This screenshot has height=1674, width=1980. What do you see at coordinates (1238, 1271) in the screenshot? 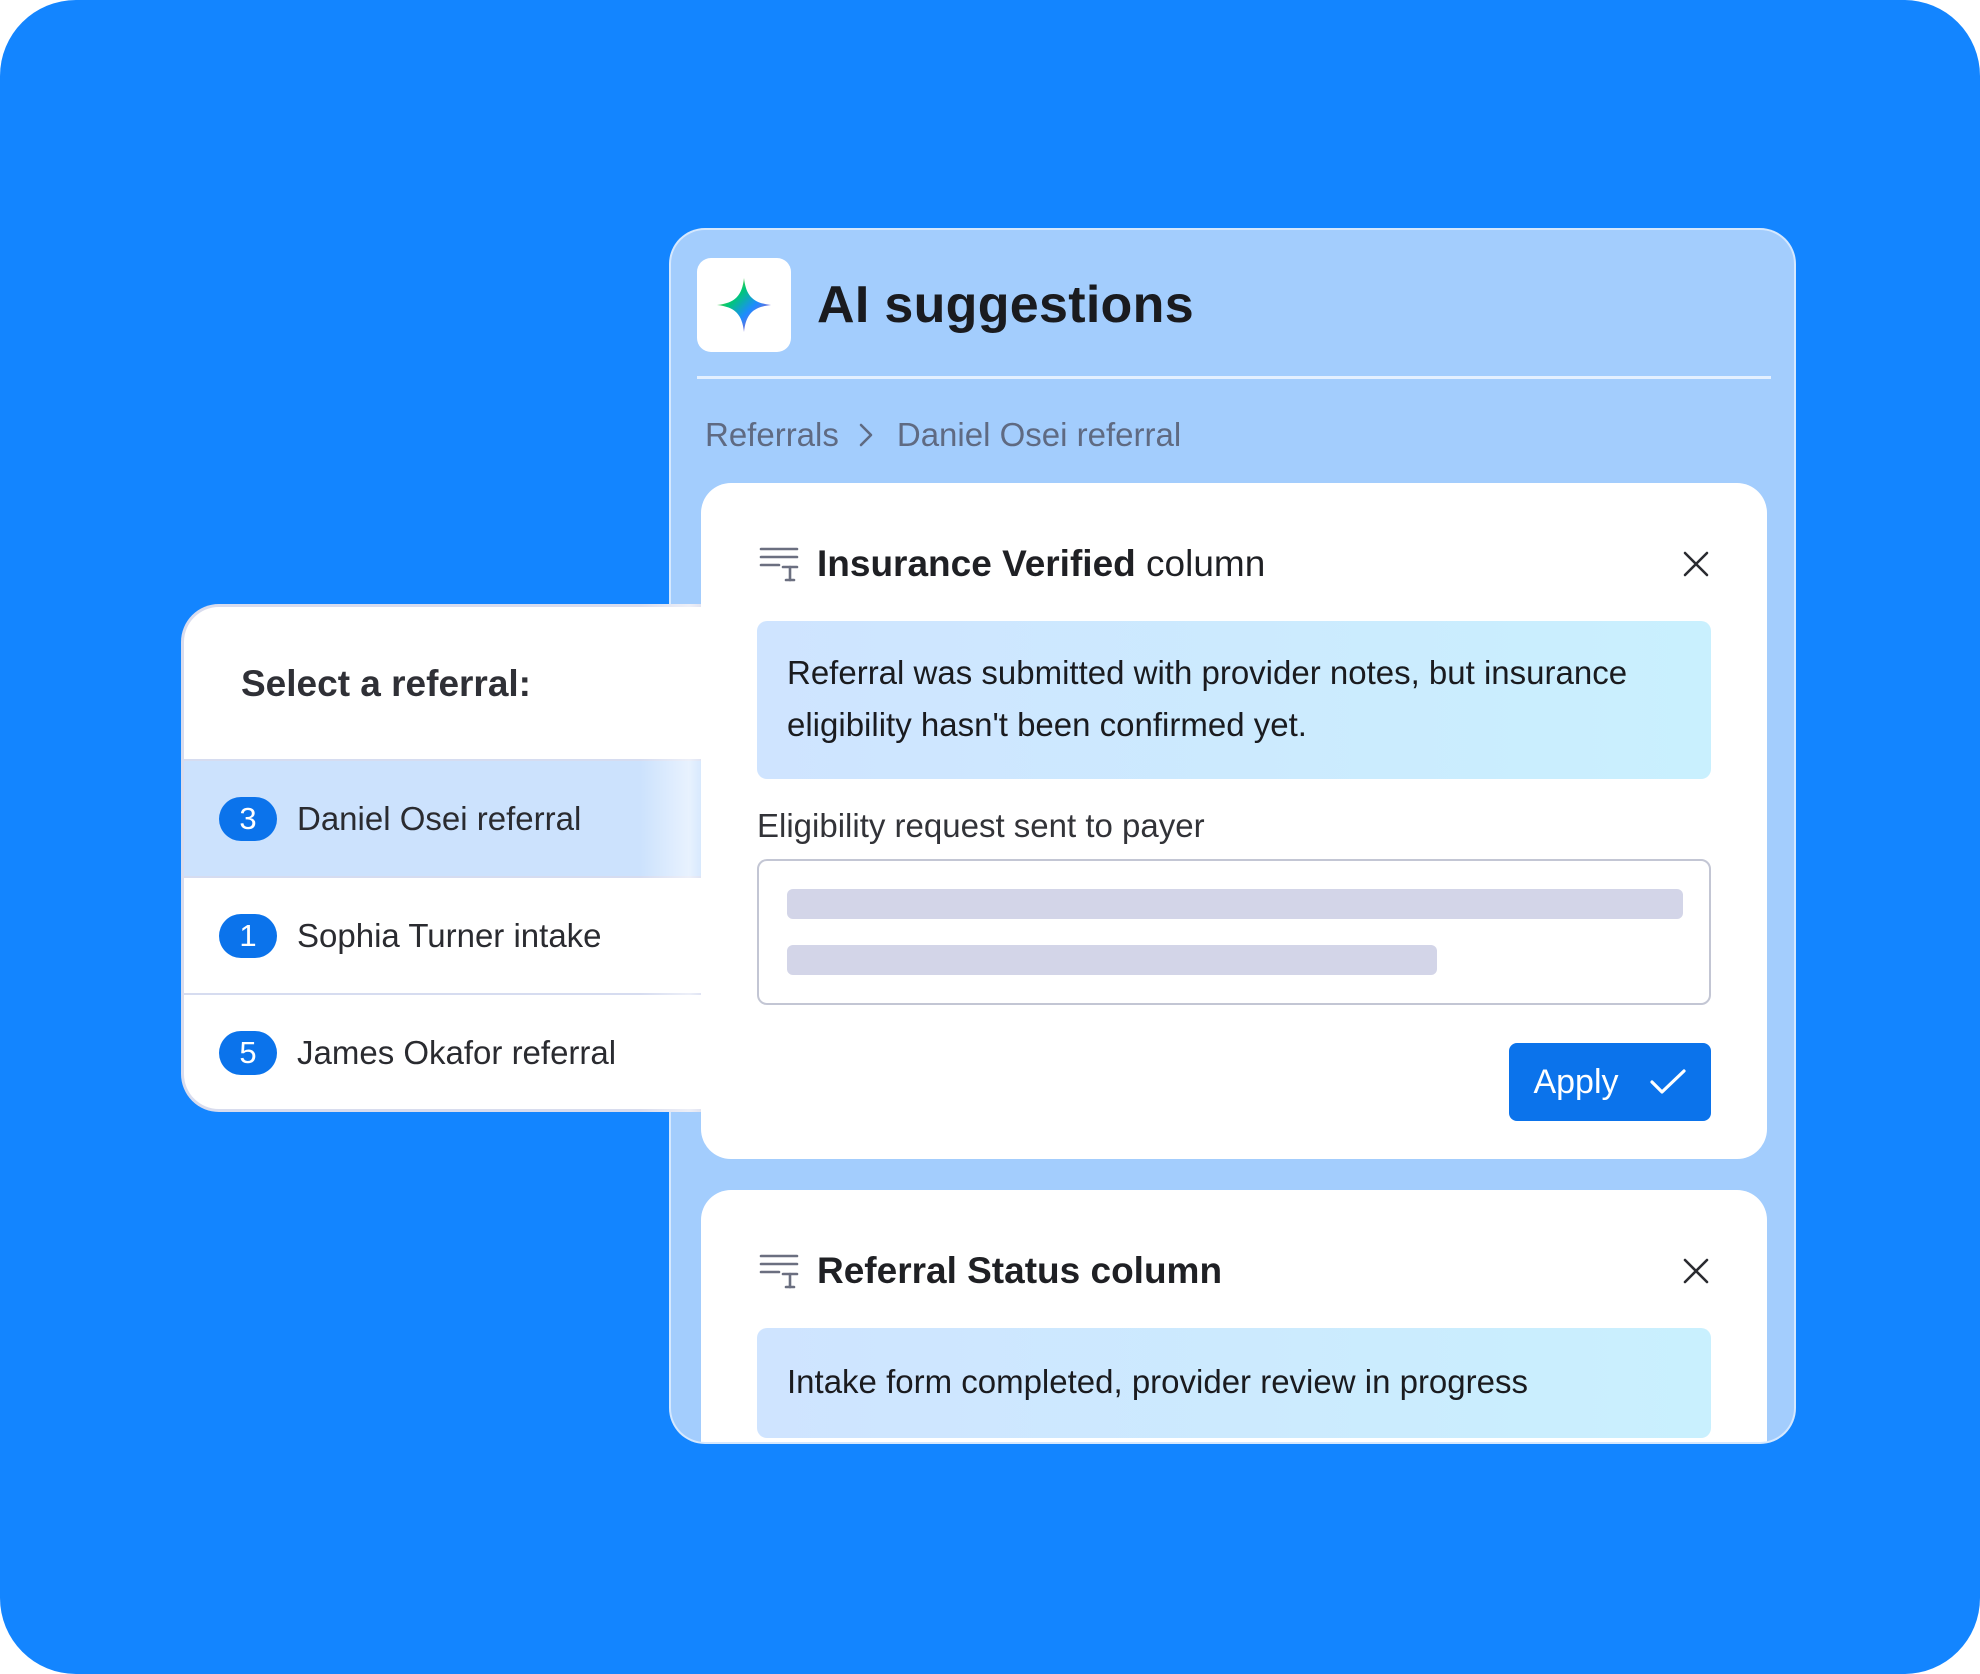
I see `card-header: Referral Status column` at bounding box center [1238, 1271].